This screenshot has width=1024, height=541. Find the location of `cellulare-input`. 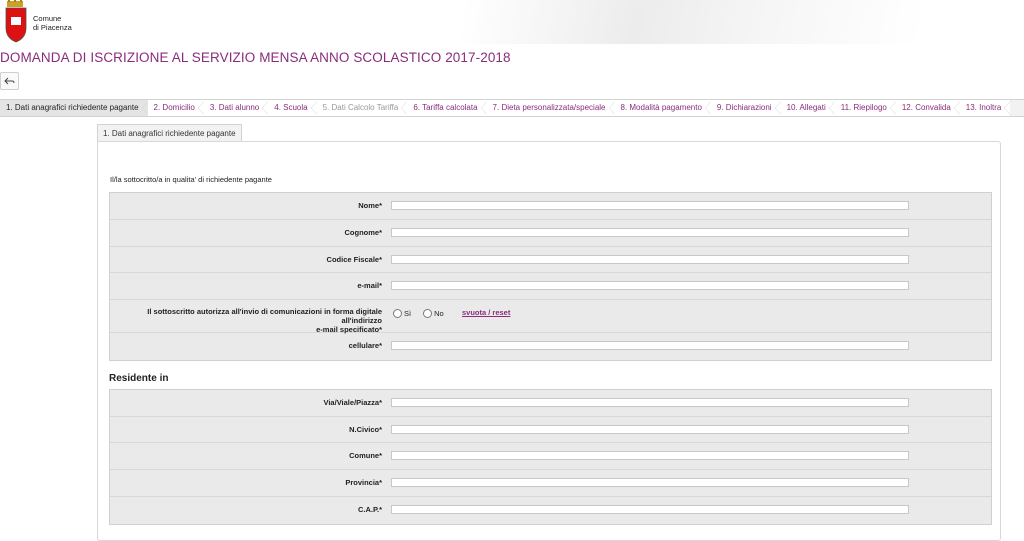

cellulare-input is located at coordinates (650, 345).